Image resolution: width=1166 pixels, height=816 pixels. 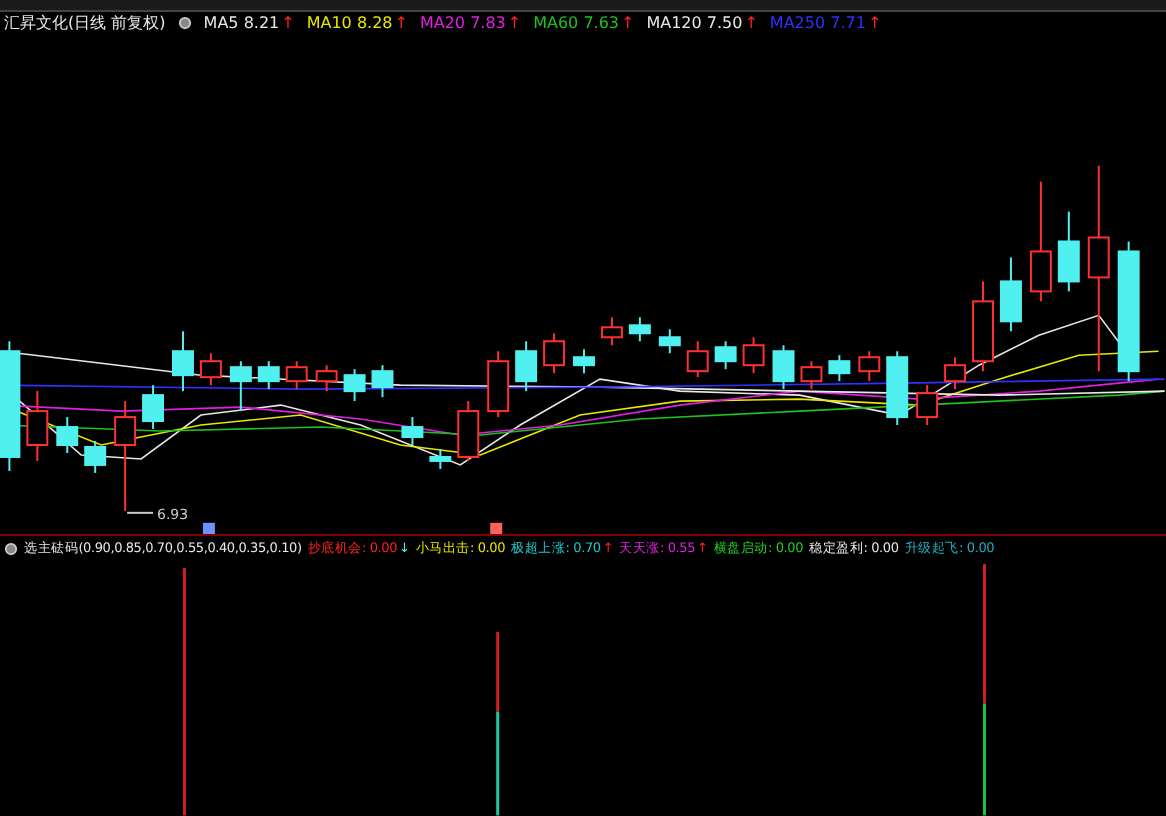 What do you see at coordinates (584, 23) in the screenshot?
I see `moving-average-reading: MA60 7.63↑` at bounding box center [584, 23].